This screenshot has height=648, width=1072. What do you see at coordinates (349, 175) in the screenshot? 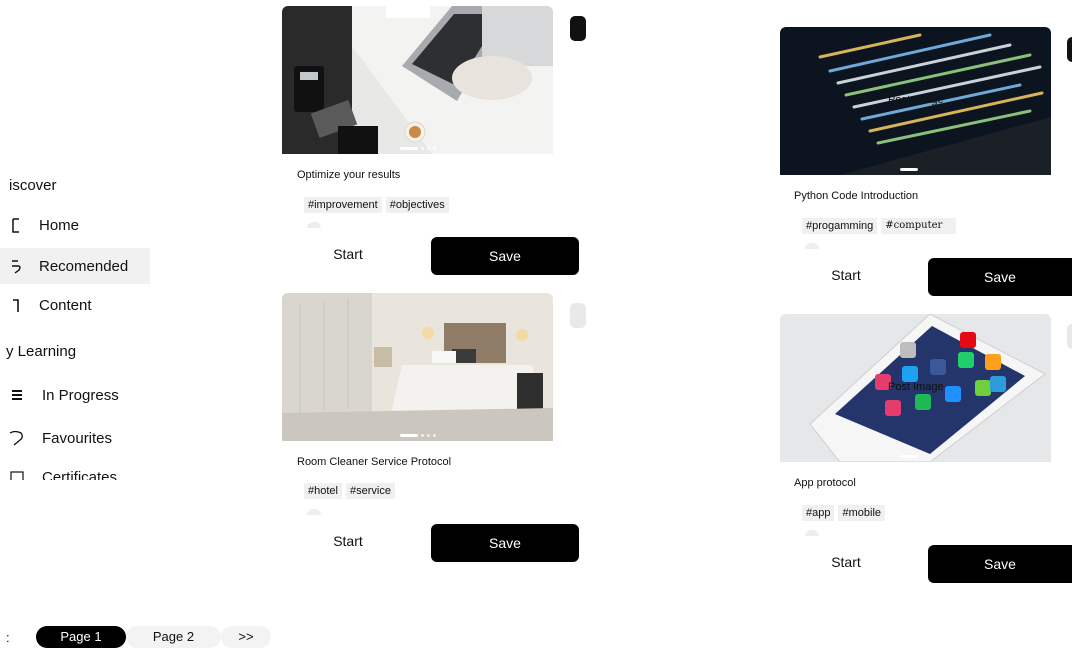
I see `card-title: Optimize your results` at bounding box center [349, 175].